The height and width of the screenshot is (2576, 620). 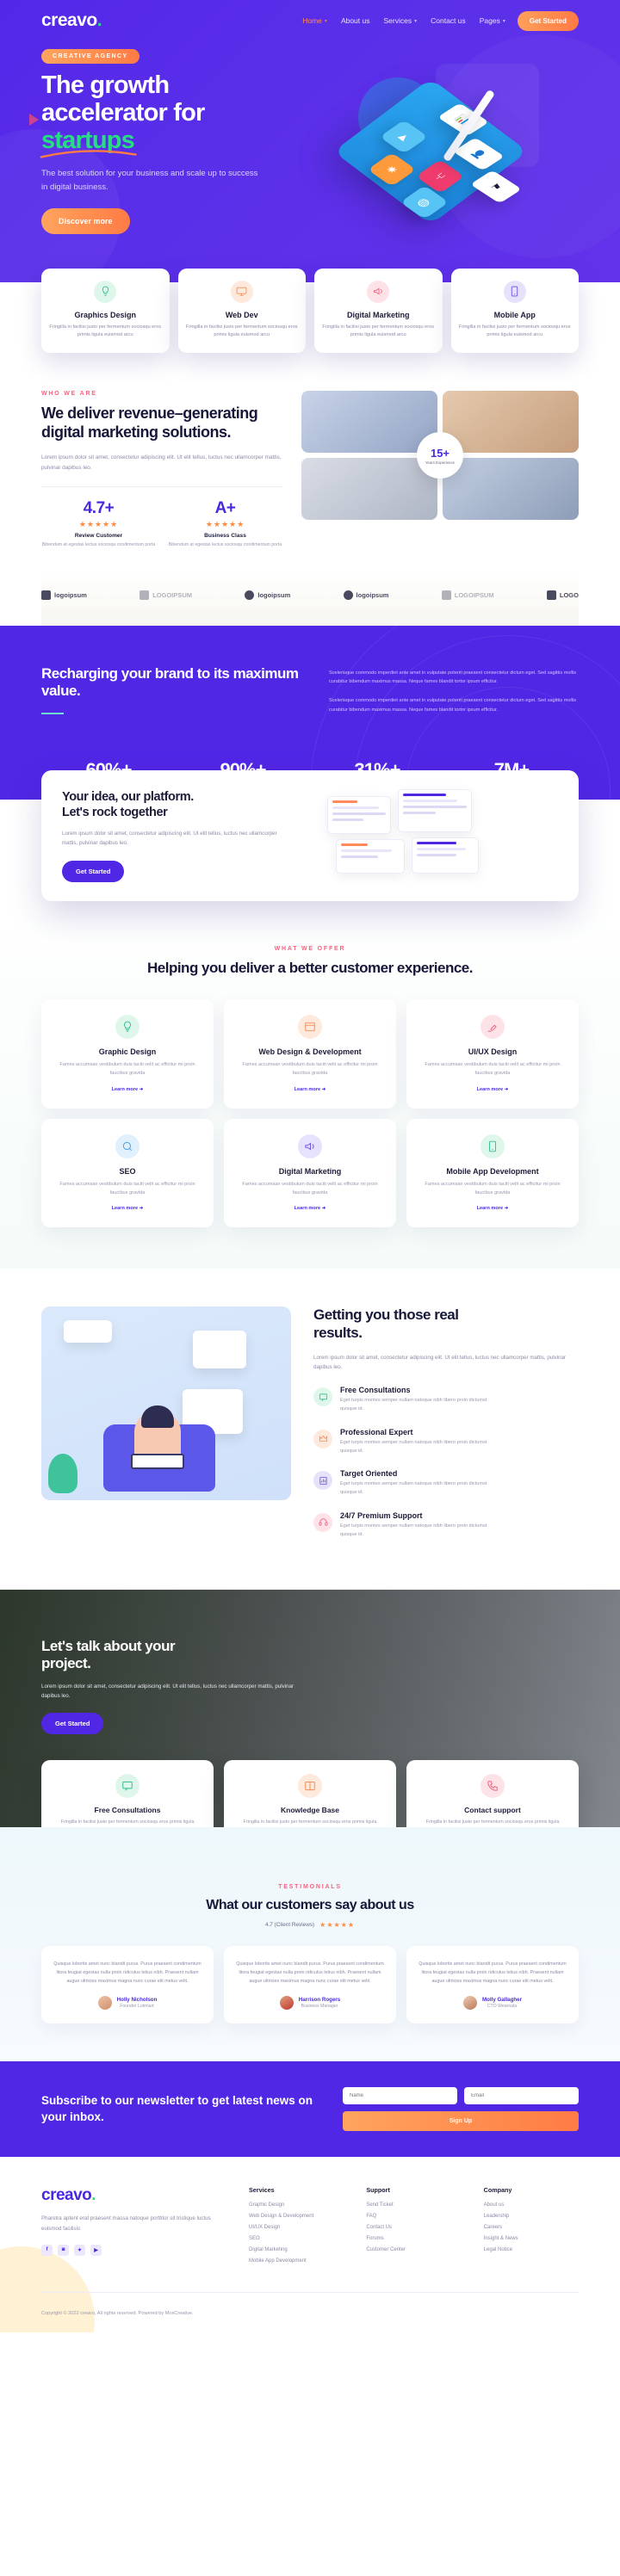 I want to click on overall-rating: 4.7 (Client Reviews) ★★★★★, so click(x=310, y=1925).